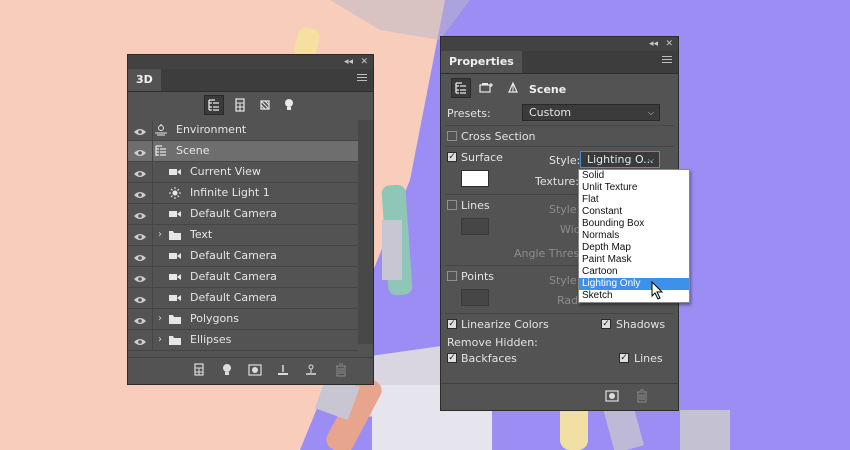 Image resolution: width=850 pixels, height=450 pixels. Describe the element at coordinates (634, 224) in the screenshot. I see `dropdown-option: Bounding Box` at that location.